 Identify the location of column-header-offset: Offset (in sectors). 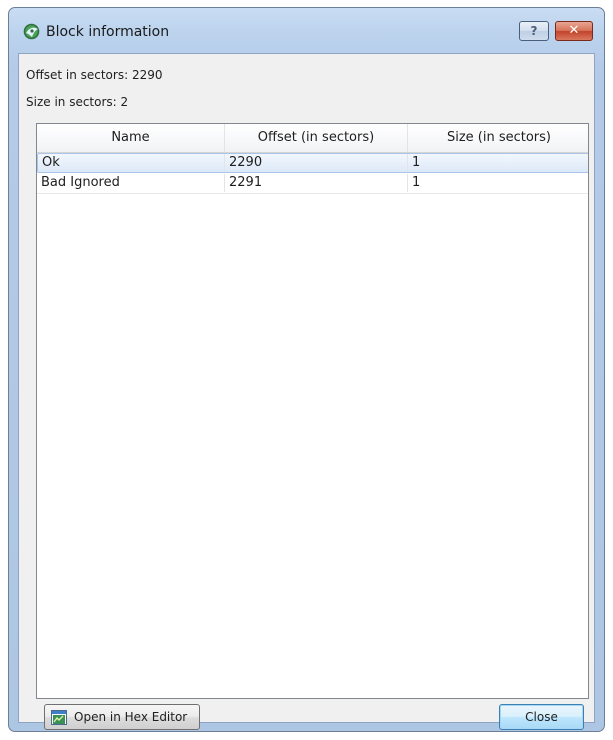
(316, 138).